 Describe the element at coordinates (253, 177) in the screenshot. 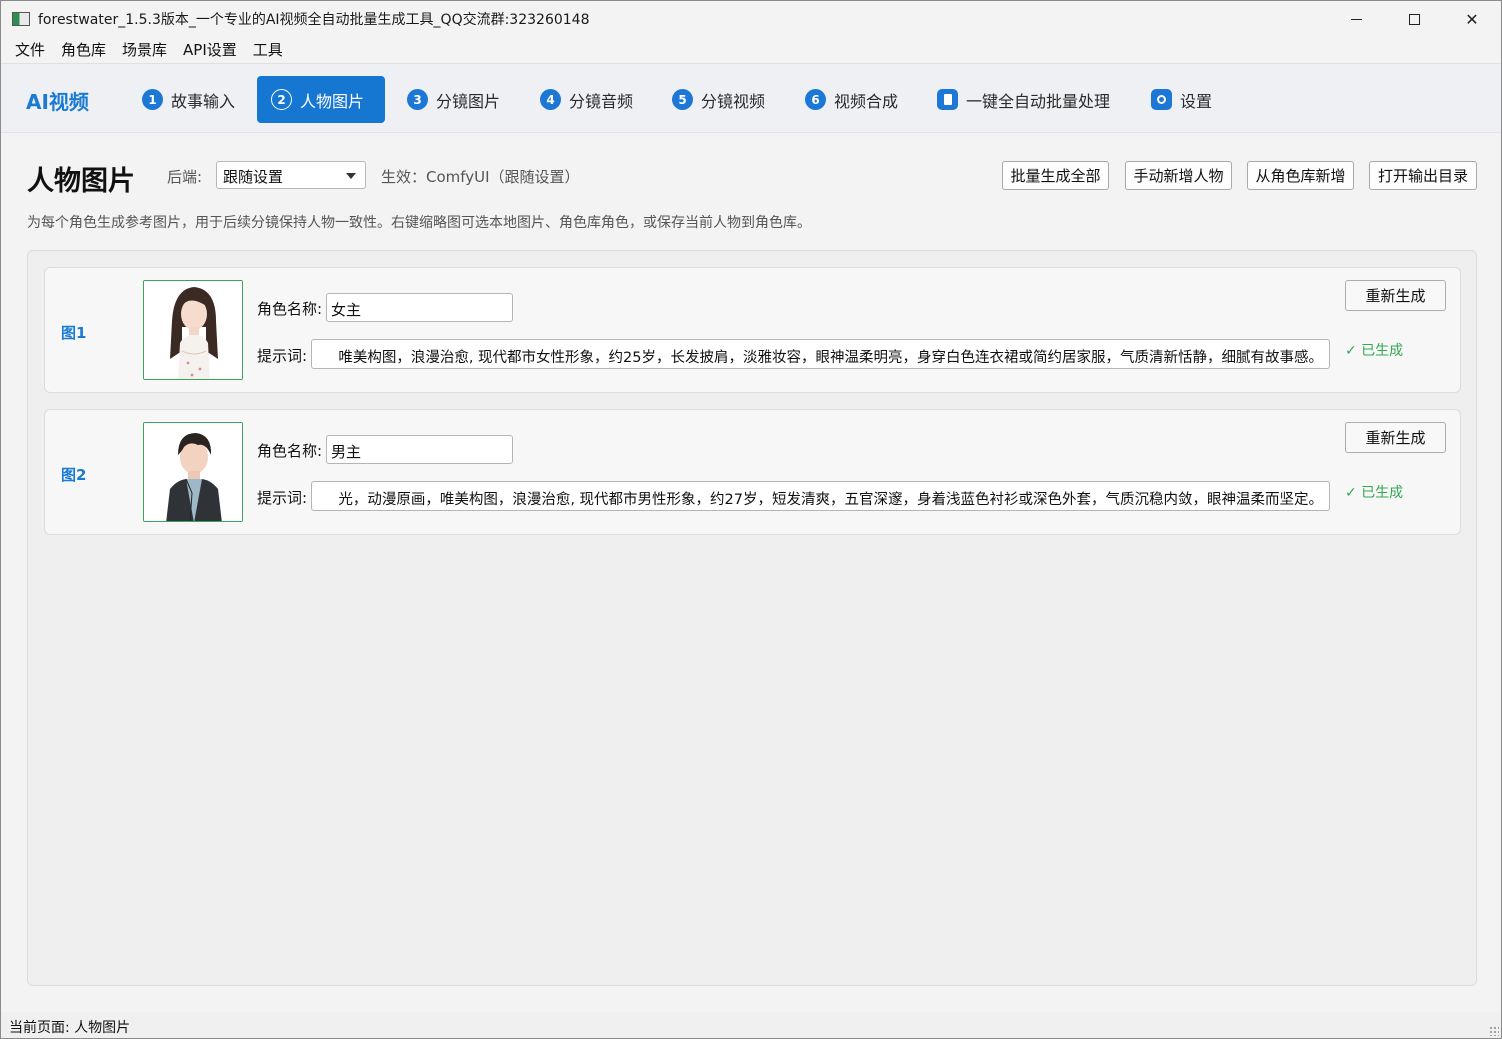

I see `backend-select-value: 跟随设置` at that location.